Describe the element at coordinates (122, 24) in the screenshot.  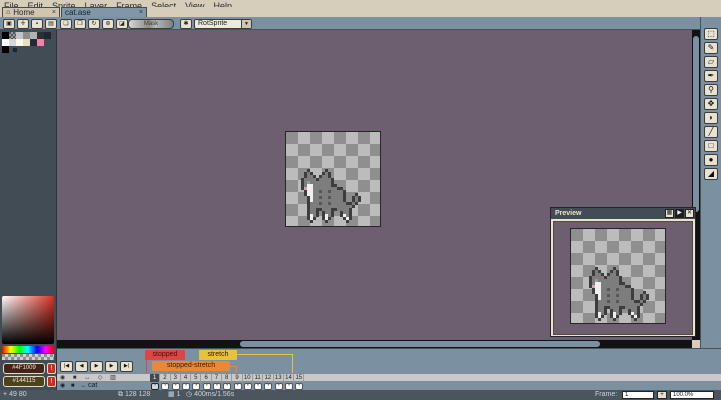
I see `corner-button: ◪` at that location.